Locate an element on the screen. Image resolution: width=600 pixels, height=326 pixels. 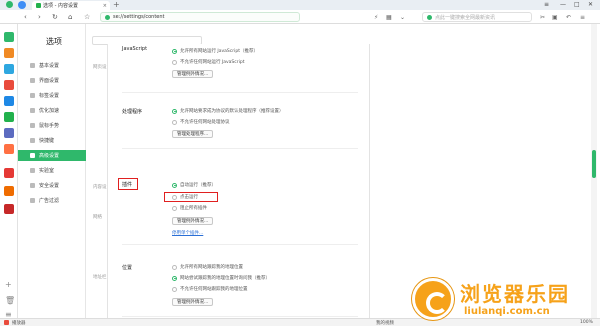
status-left-text: 播放器 is located at coordinates (19, 323).